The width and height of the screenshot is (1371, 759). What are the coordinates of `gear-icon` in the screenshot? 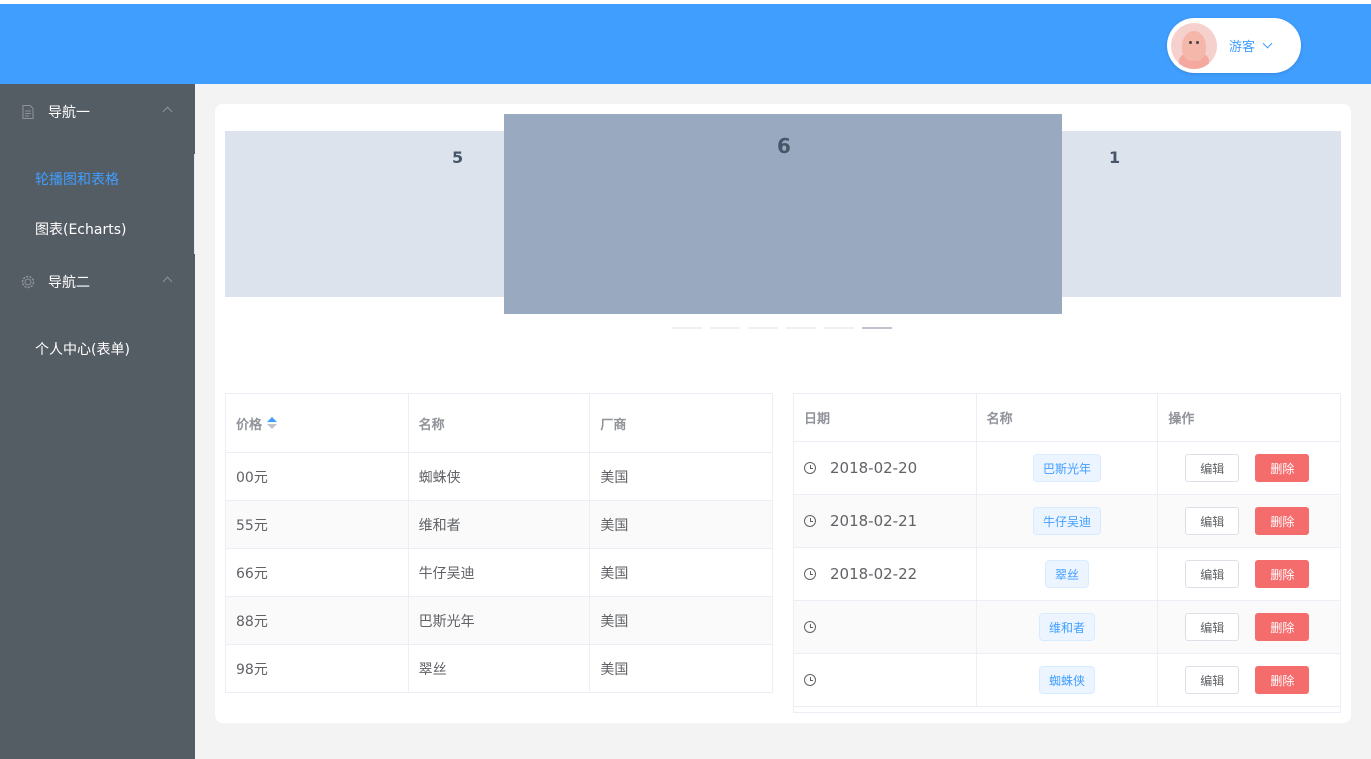 It's located at (28, 282).